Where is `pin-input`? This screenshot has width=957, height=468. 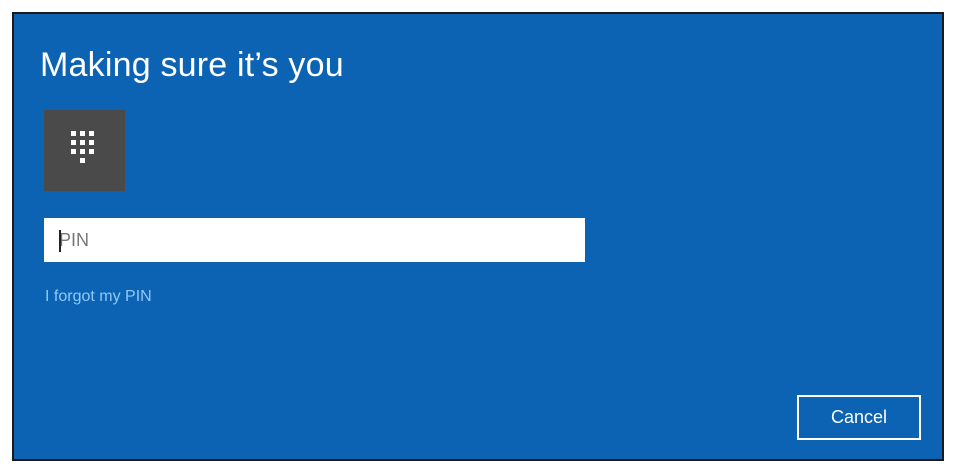
pin-input is located at coordinates (314, 240).